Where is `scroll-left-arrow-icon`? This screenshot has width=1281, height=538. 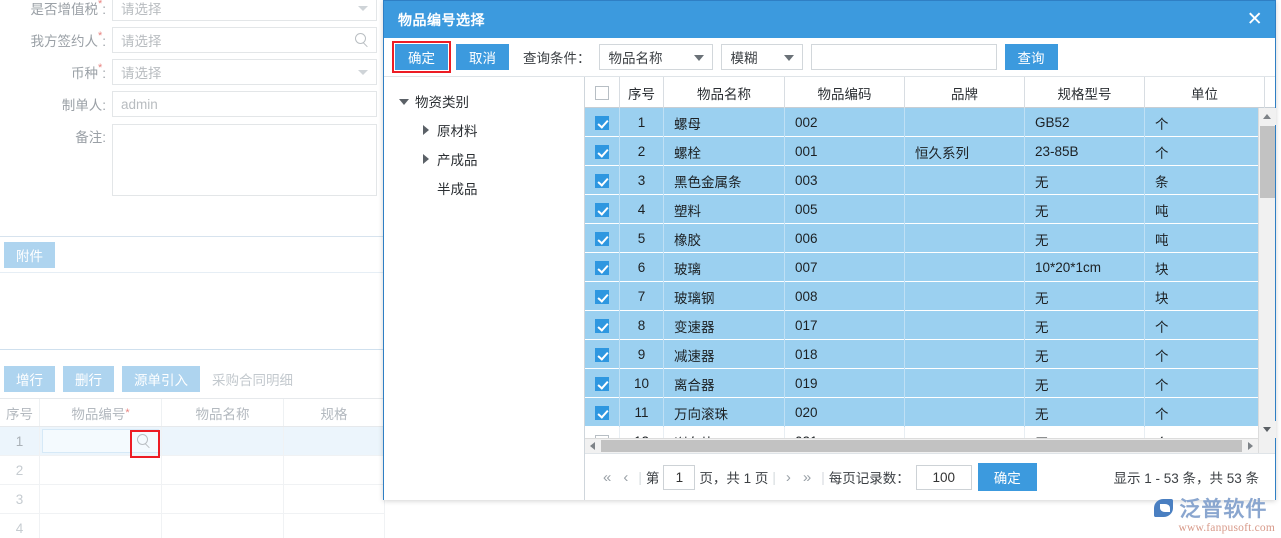 scroll-left-arrow-icon is located at coordinates (592, 446).